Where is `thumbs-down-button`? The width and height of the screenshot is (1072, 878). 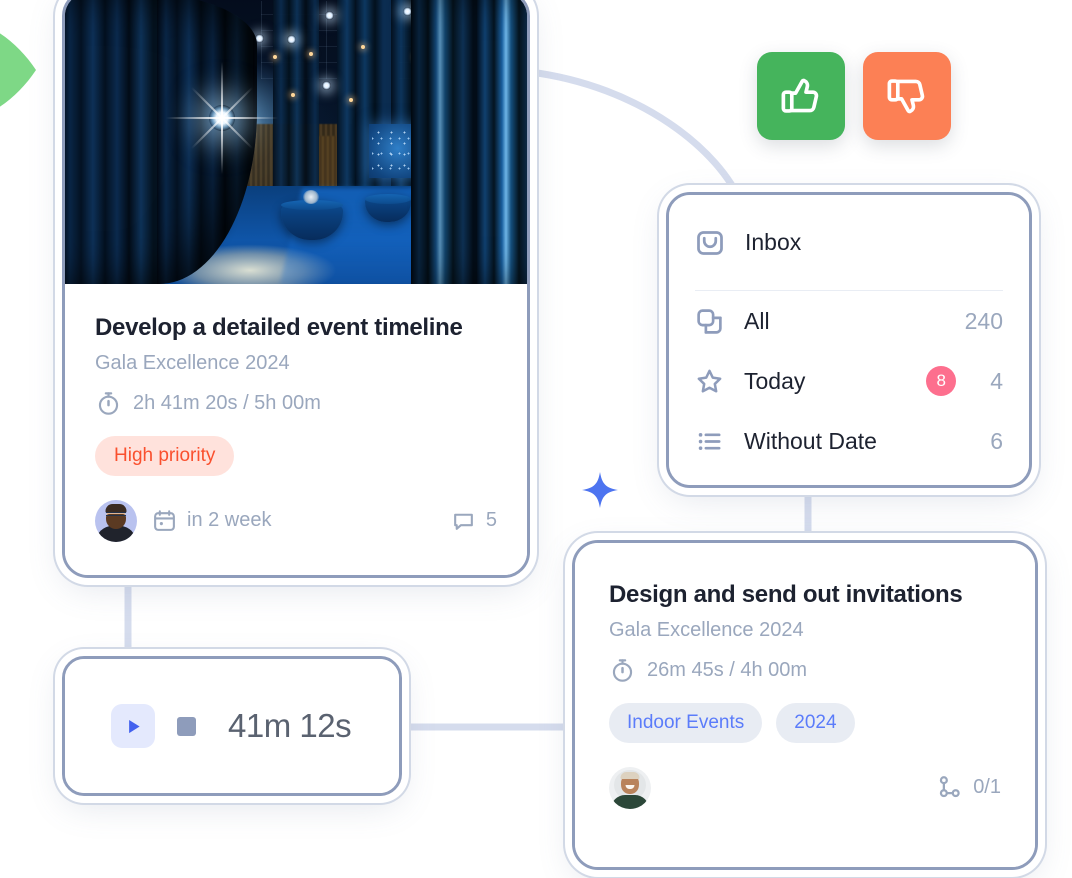 thumbs-down-button is located at coordinates (907, 96).